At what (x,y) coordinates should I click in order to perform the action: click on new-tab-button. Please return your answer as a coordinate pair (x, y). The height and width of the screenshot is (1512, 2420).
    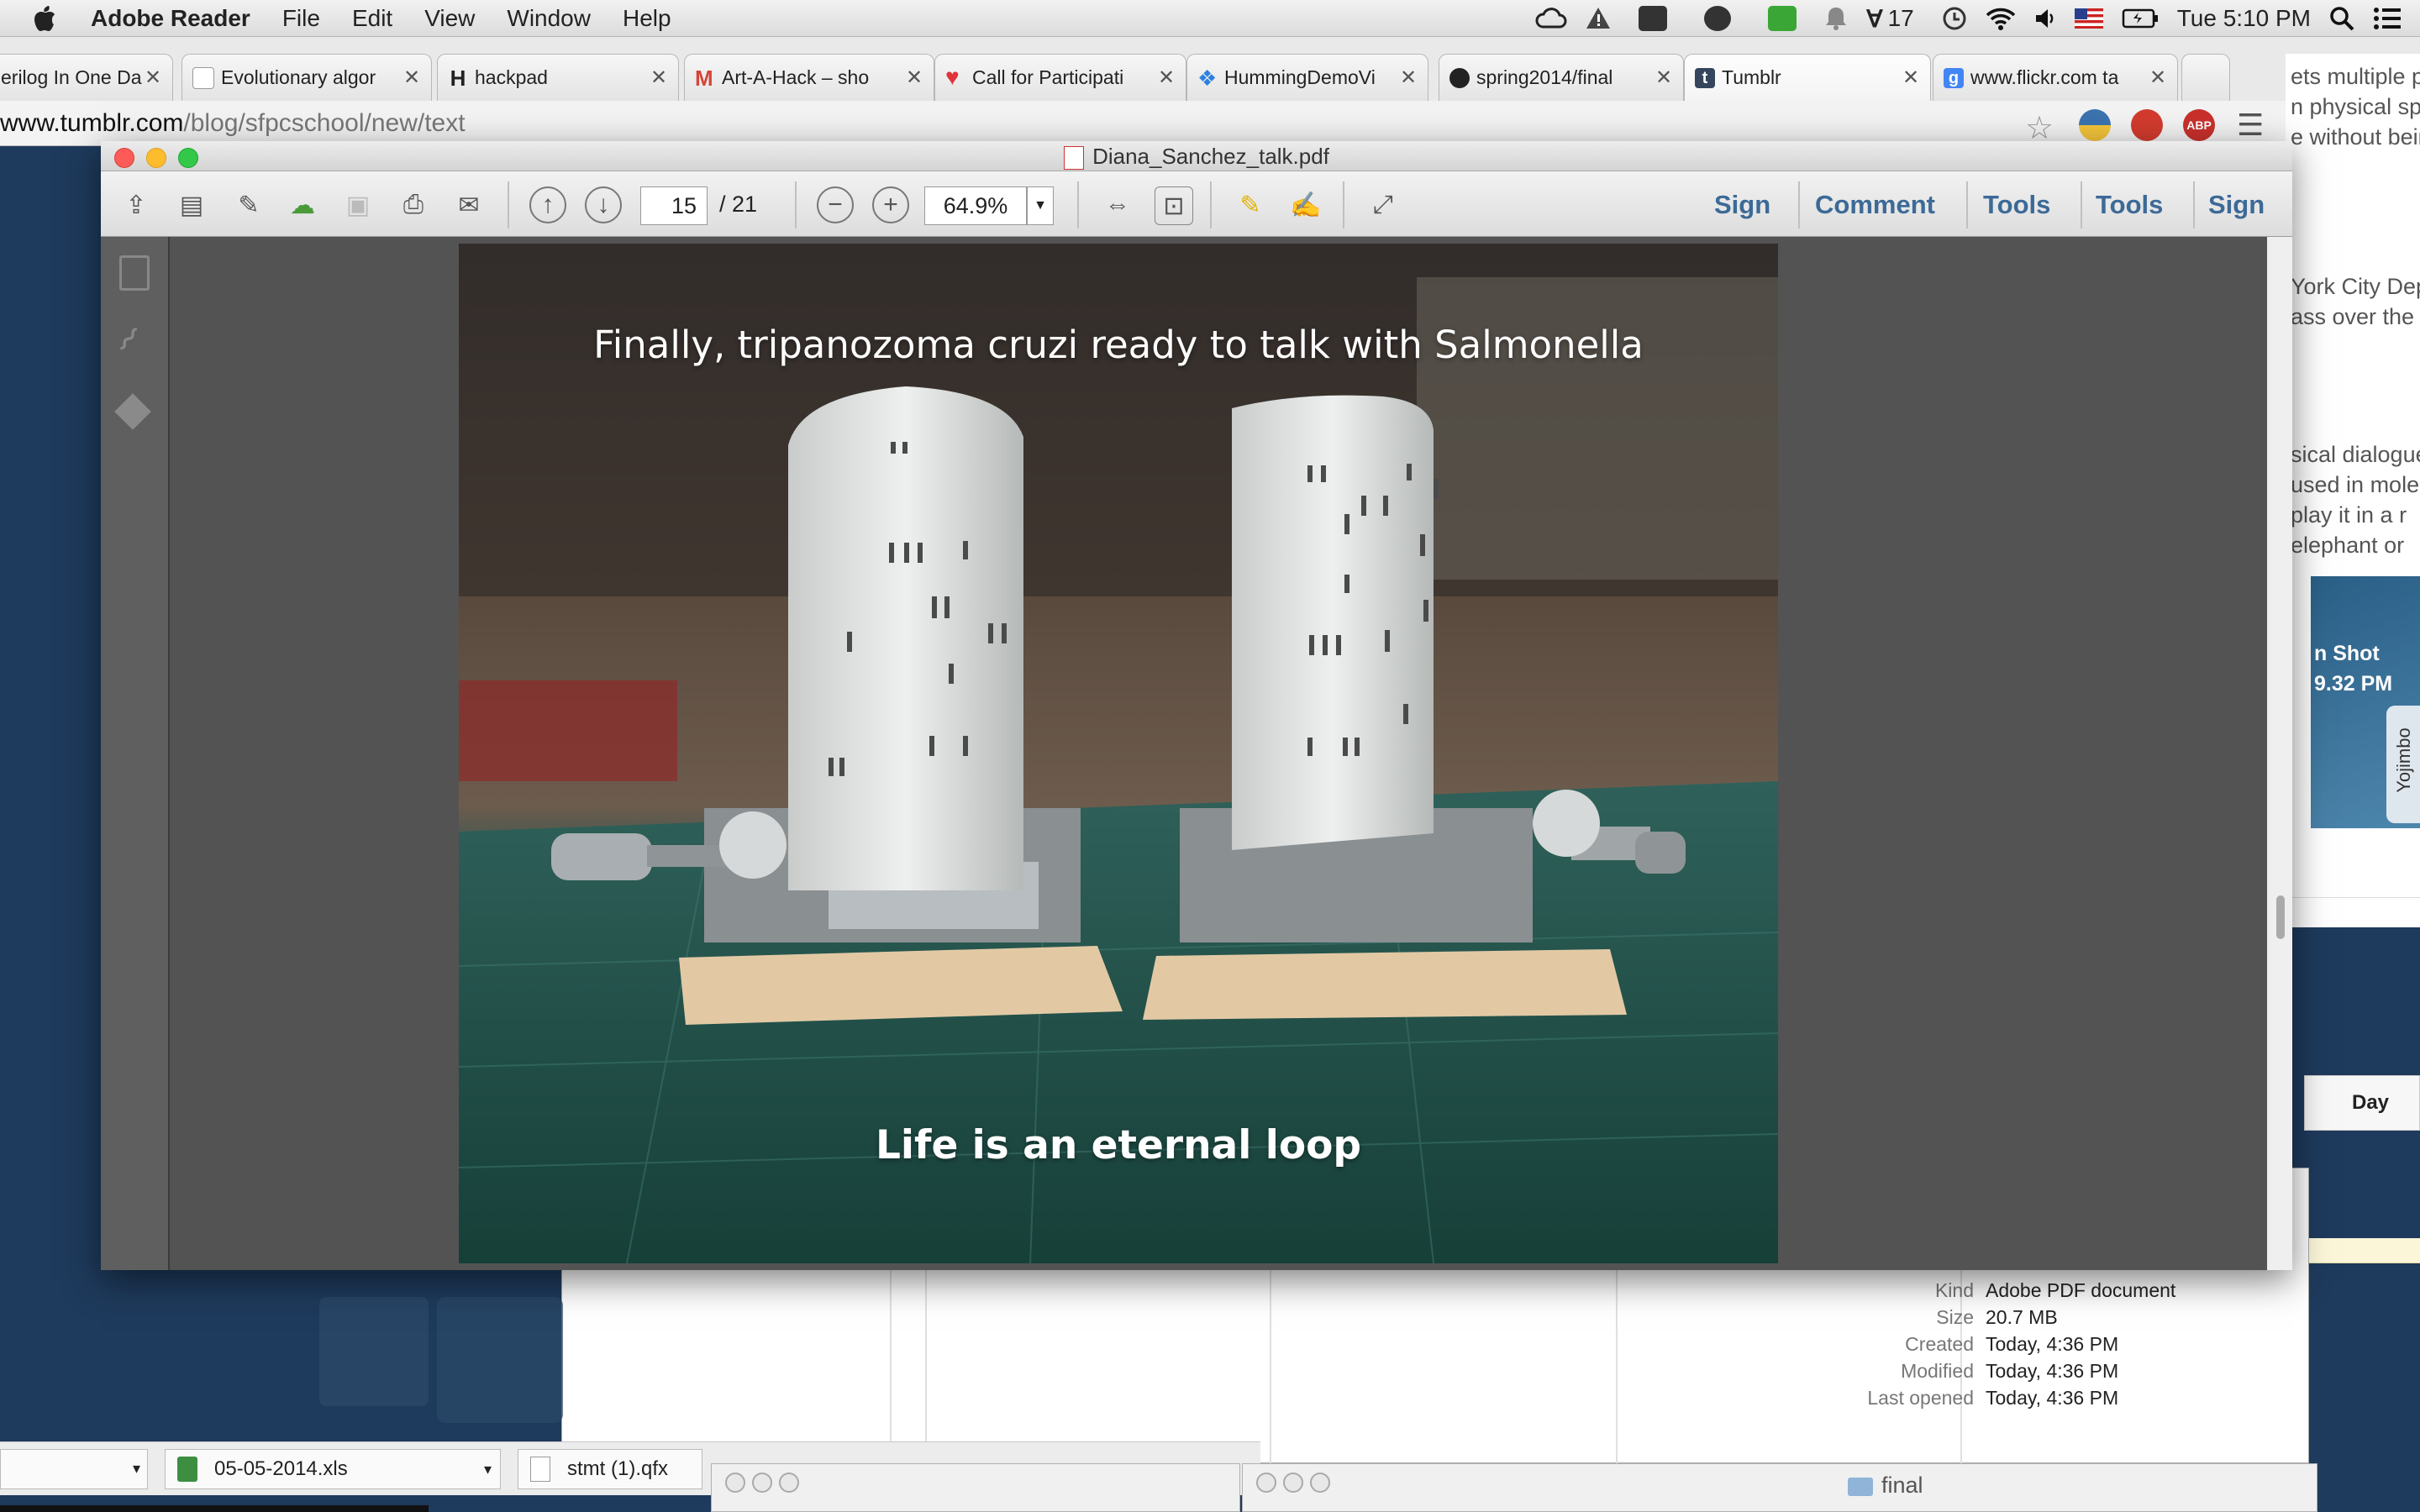
    Looking at the image, I should click on (2206, 77).